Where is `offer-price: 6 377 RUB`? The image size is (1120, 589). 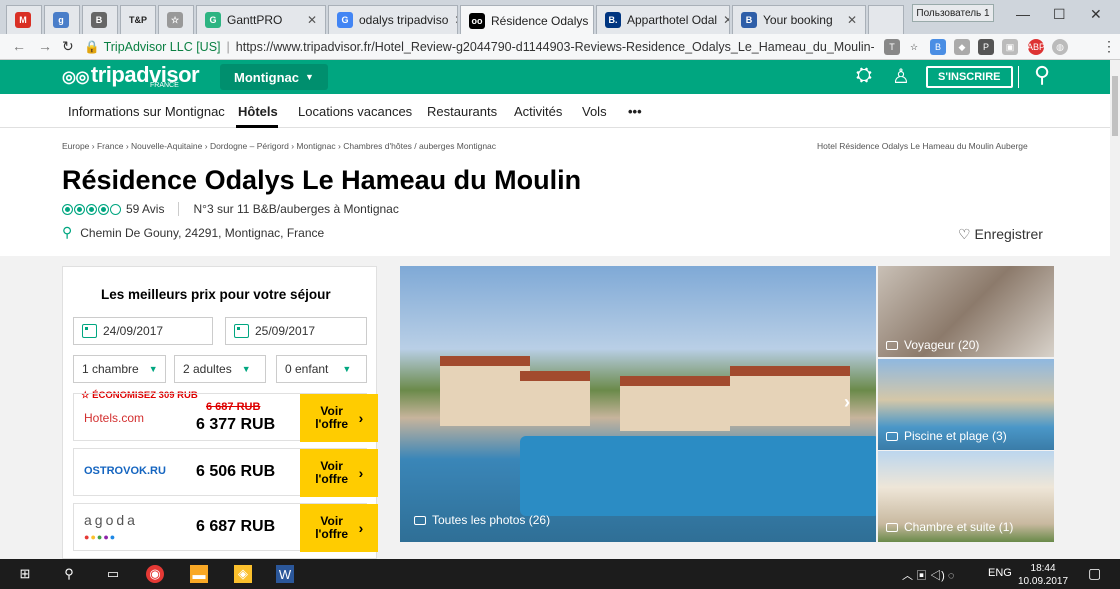
offer-price: 6 377 RUB is located at coordinates (236, 424).